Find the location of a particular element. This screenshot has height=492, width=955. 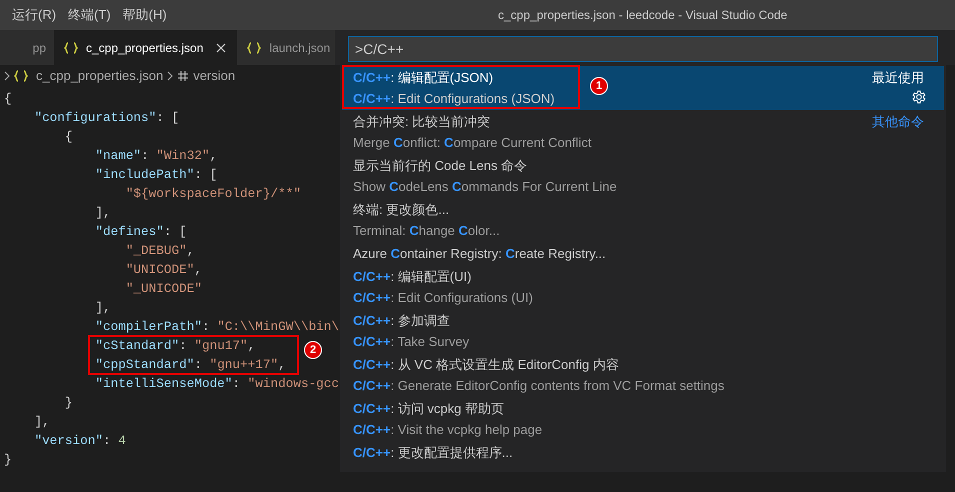

command-item: C/C++: 编辑配置(JSON) C/C++: Edit Configurations (JSON) 最近使用 1 is located at coordinates (643, 88).